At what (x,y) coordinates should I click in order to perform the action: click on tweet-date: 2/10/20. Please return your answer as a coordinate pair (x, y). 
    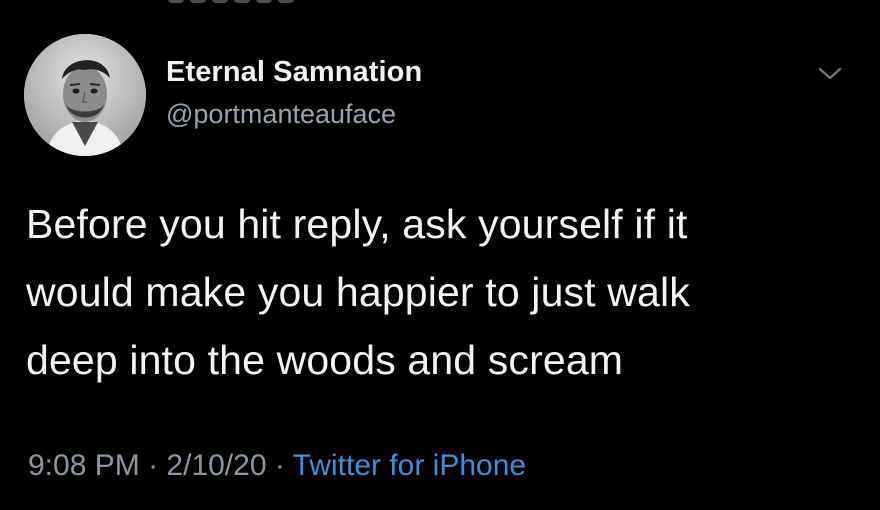
    Looking at the image, I should click on (216, 465).